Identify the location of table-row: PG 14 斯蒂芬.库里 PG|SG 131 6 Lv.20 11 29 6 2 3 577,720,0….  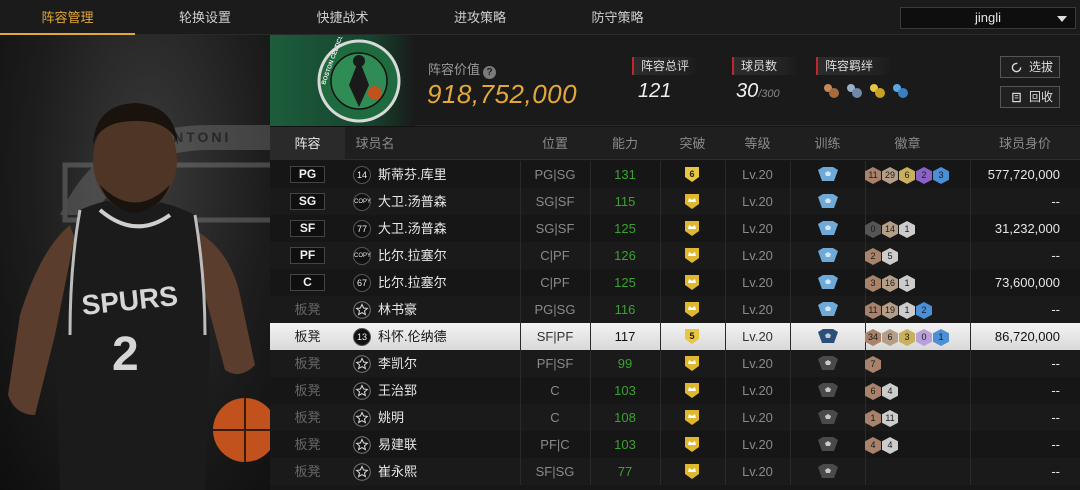
(675, 174).